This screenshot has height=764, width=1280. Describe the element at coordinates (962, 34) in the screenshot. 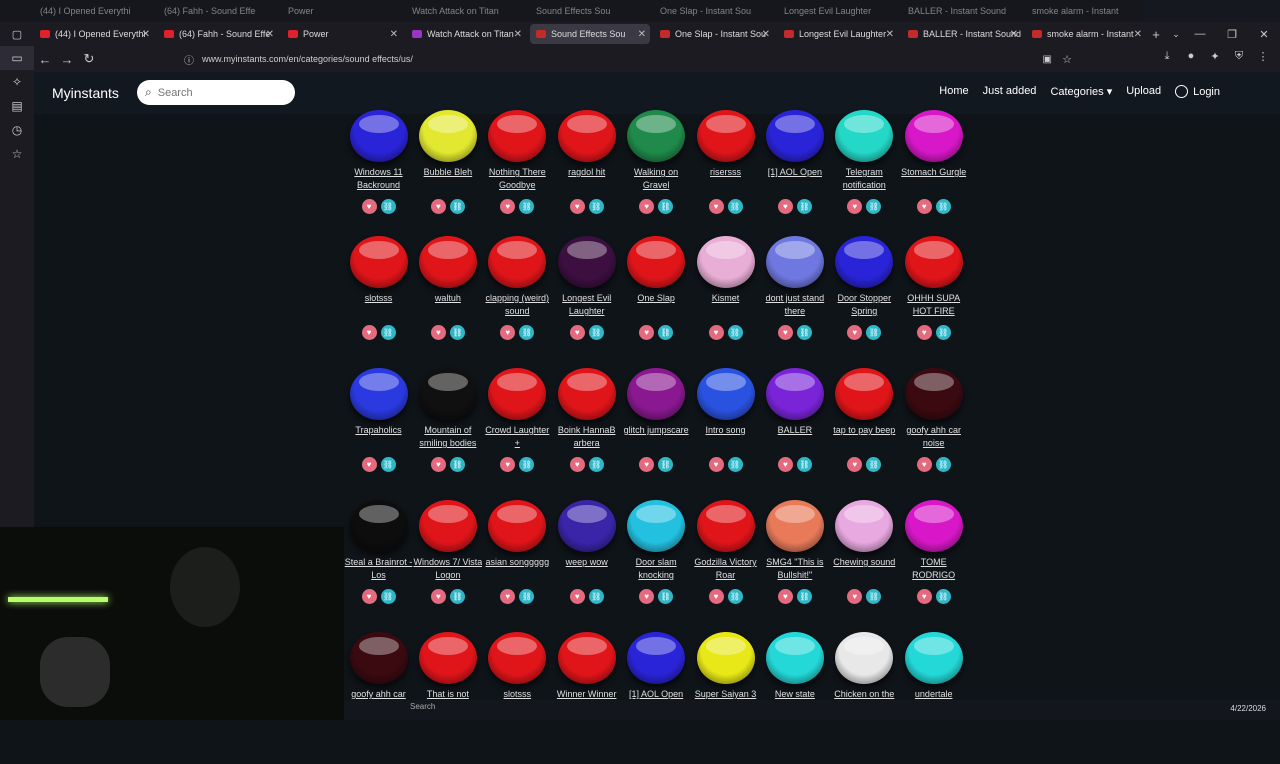

I see `browser-tab: BALLER - Instant Sound ✕` at that location.